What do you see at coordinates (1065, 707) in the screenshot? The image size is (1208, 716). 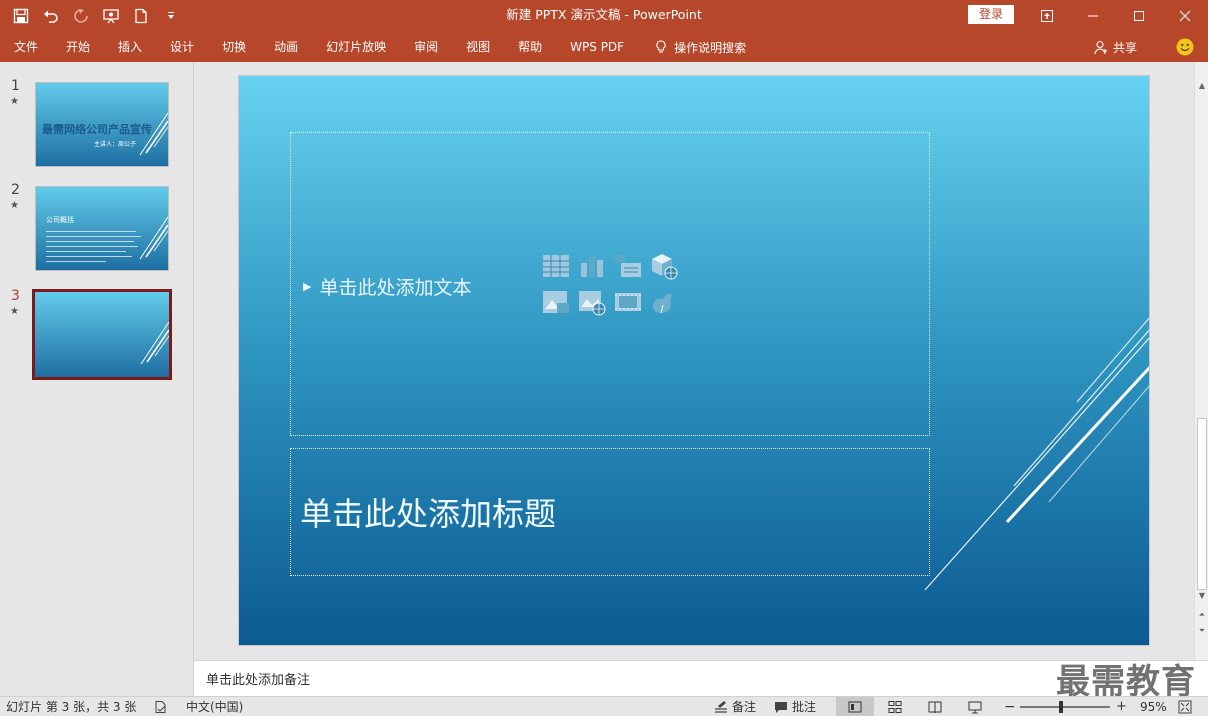 I see `zoom-slider` at bounding box center [1065, 707].